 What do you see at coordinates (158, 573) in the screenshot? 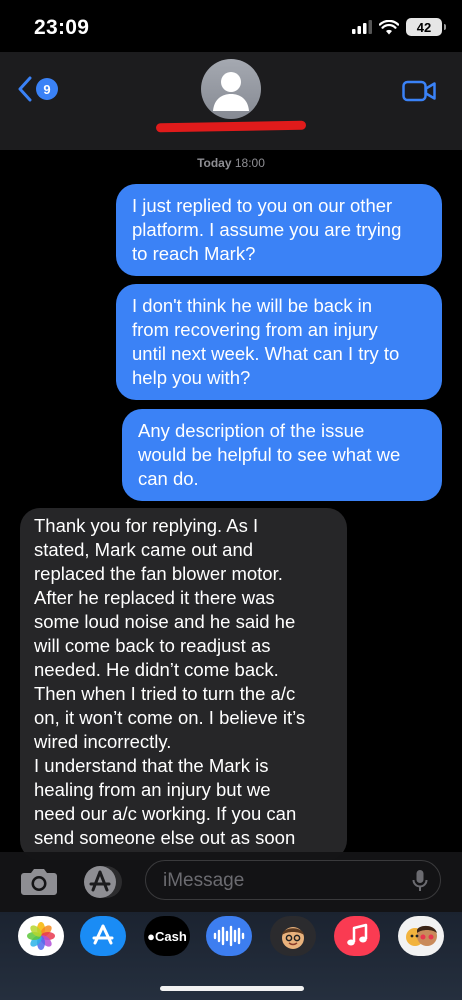
I see `message-line: replaced the fan blower motor.` at bounding box center [158, 573].